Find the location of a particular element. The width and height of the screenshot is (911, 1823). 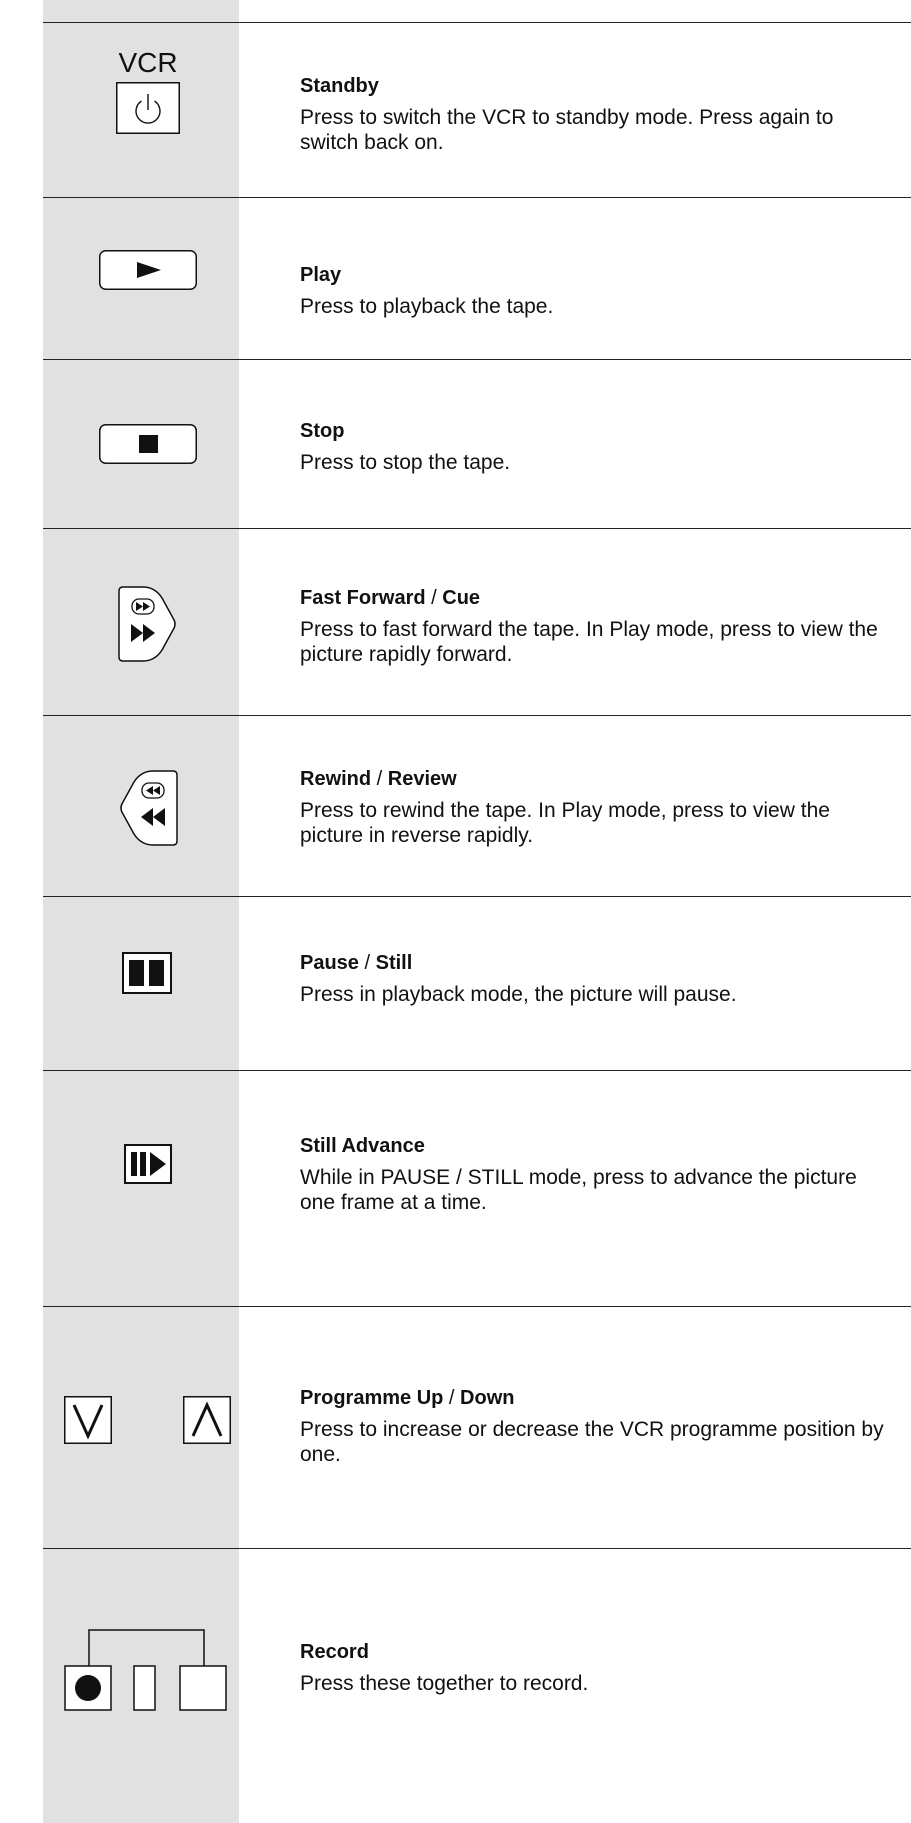

entry-play: Play Press to playback the tape. is located at coordinates (595, 290).